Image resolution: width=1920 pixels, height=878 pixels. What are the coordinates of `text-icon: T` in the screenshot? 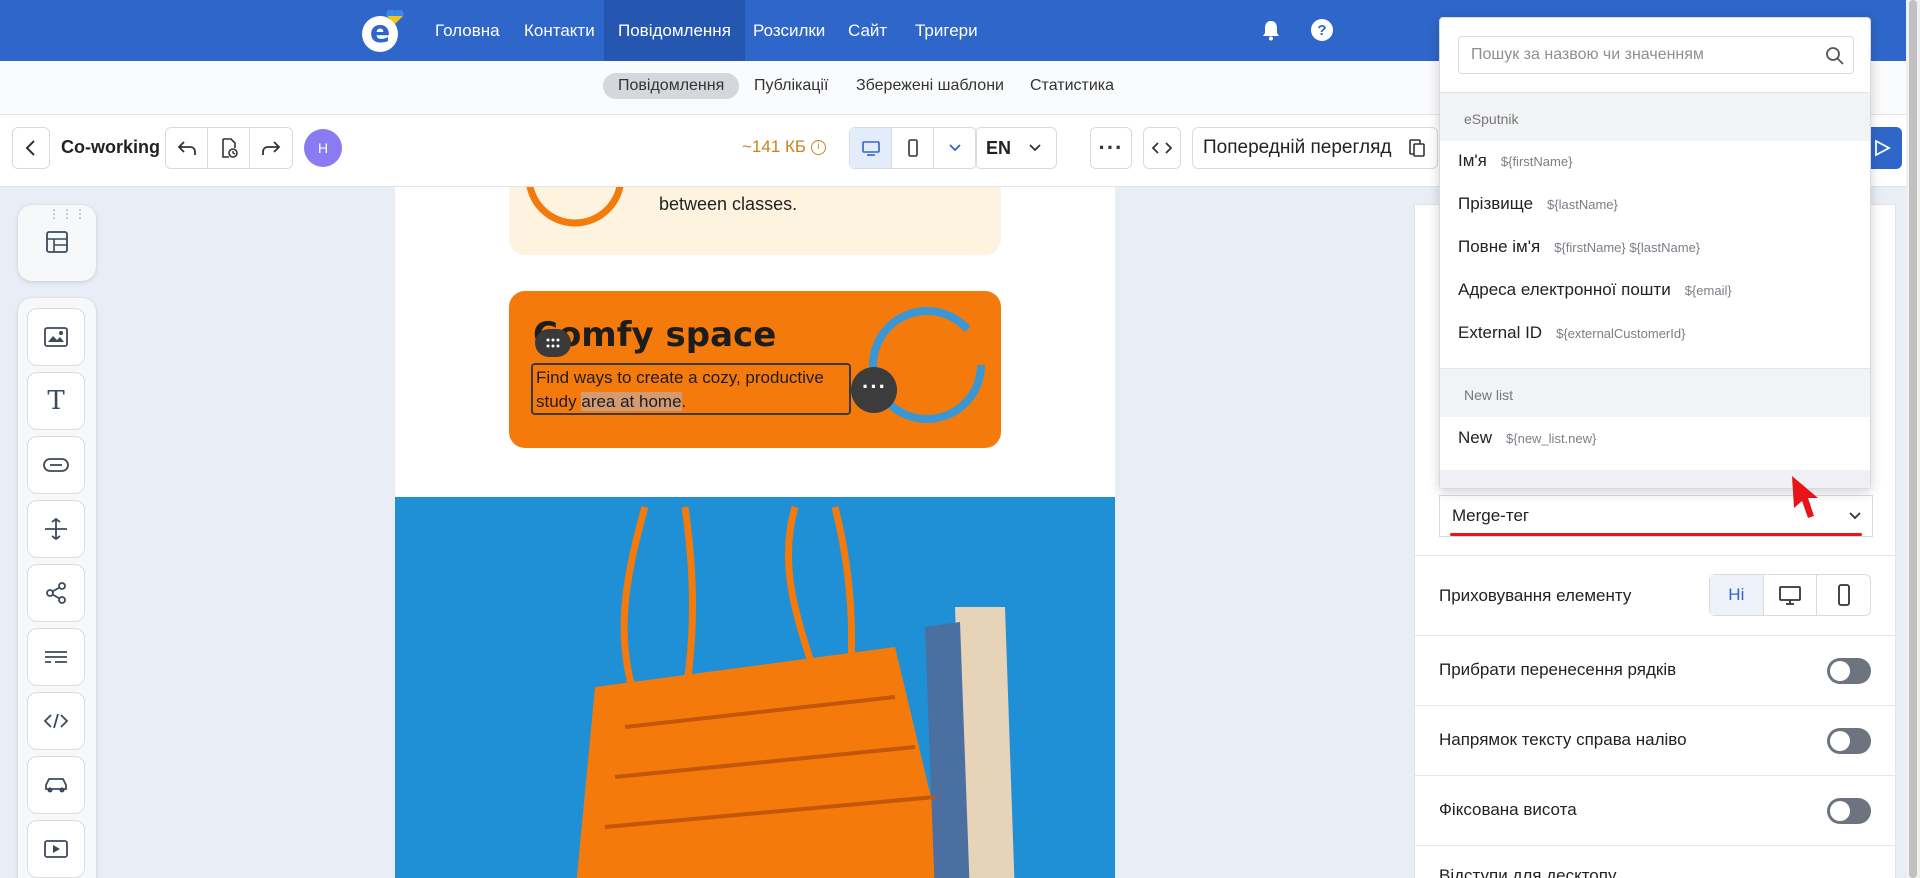 It's located at (56, 401).